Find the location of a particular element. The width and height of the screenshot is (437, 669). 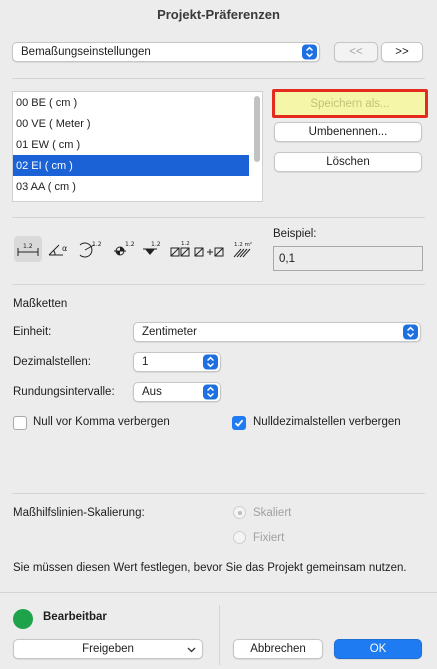

rounding-select: Aus is located at coordinates (177, 392).